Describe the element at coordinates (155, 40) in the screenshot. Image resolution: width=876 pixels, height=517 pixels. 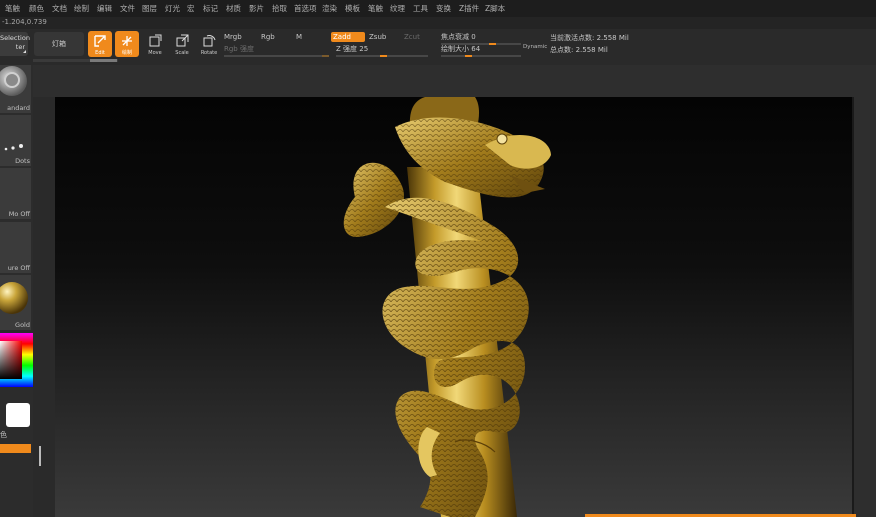
I see `move-icon` at that location.